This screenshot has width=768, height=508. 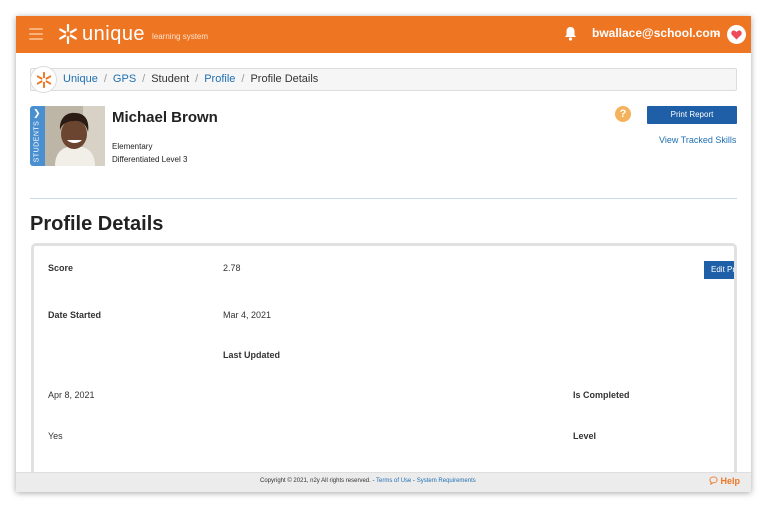 I want to click on heart-icon, so click(x=736, y=35).